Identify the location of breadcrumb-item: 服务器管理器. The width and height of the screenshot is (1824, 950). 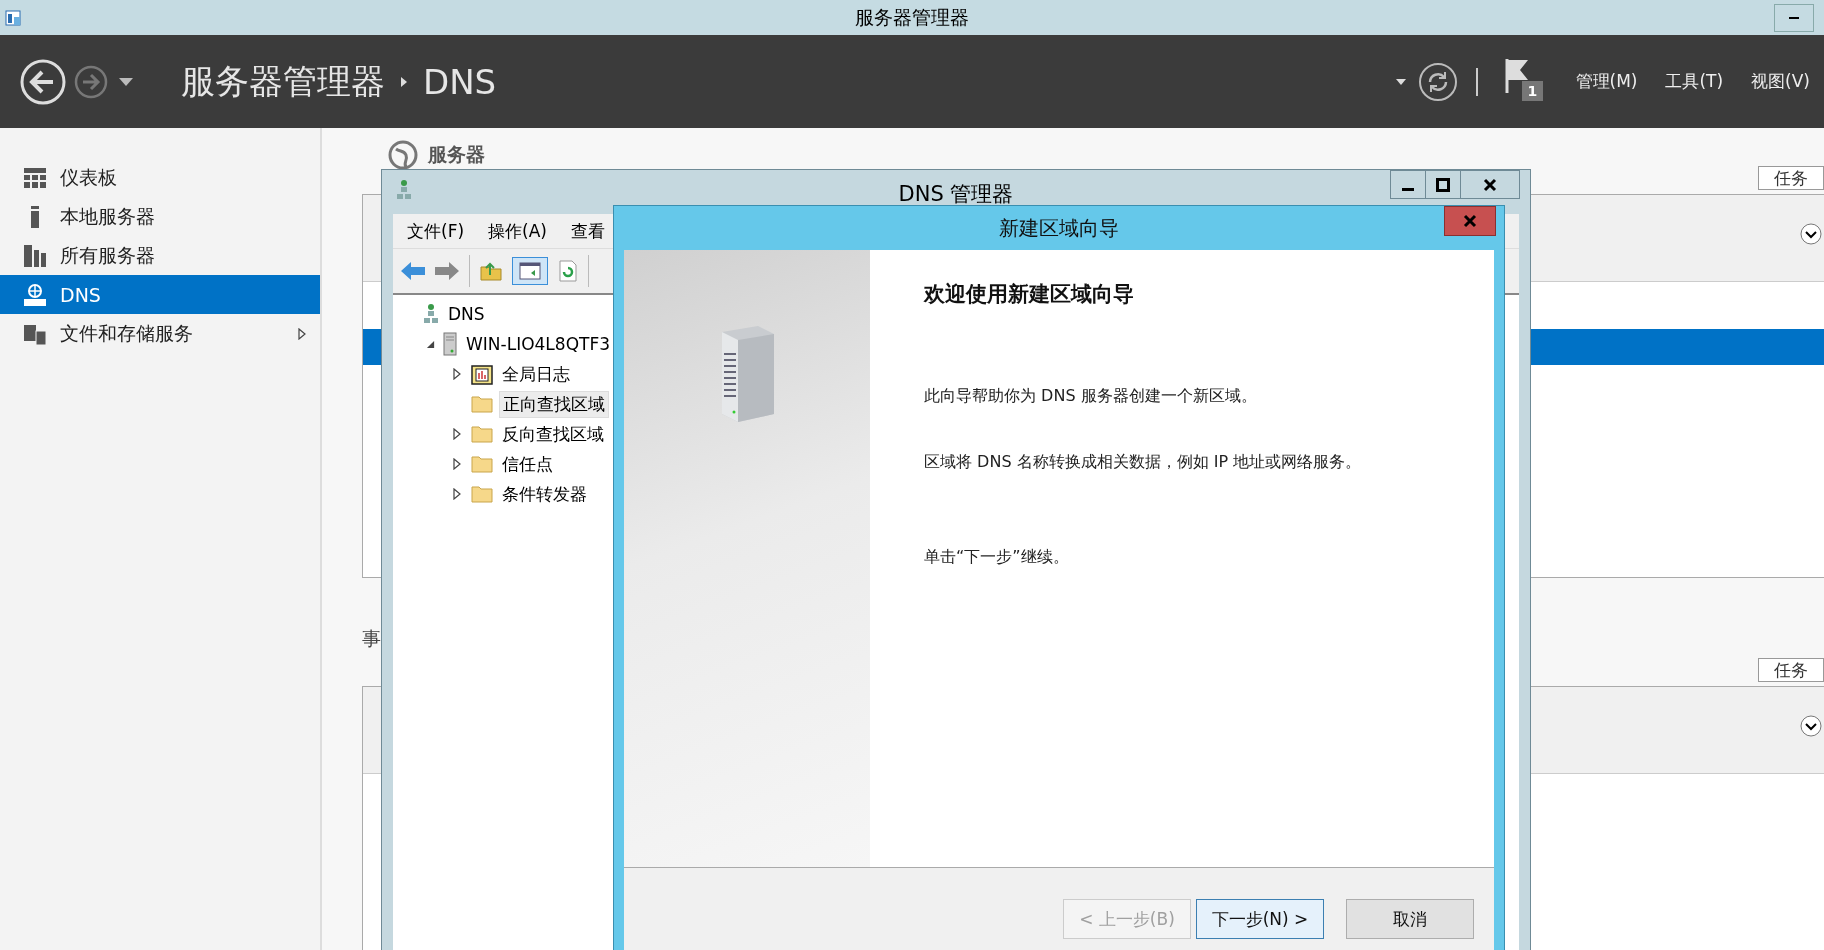
(283, 81).